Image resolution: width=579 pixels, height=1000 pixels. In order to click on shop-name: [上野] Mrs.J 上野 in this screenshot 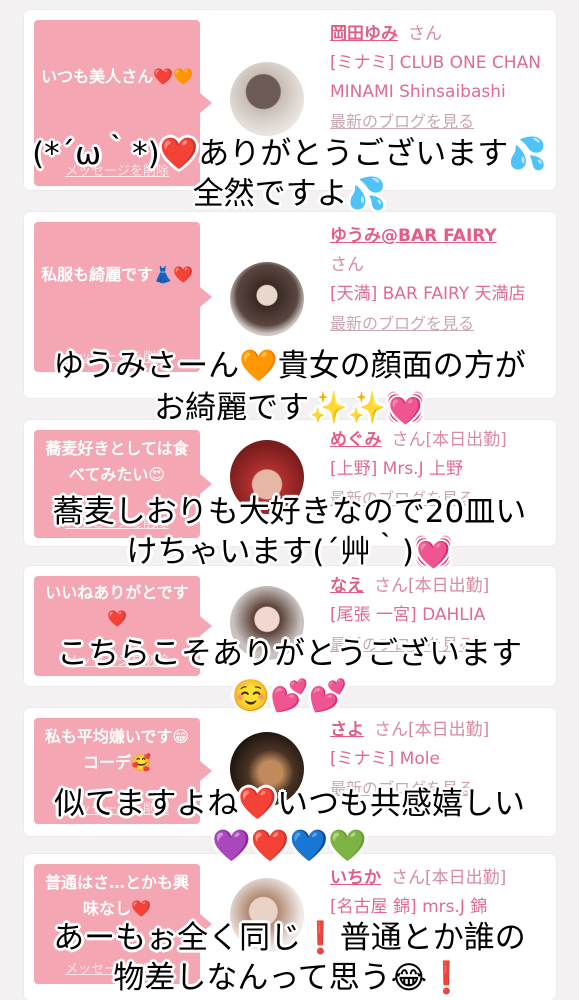, I will do `click(397, 469)`.